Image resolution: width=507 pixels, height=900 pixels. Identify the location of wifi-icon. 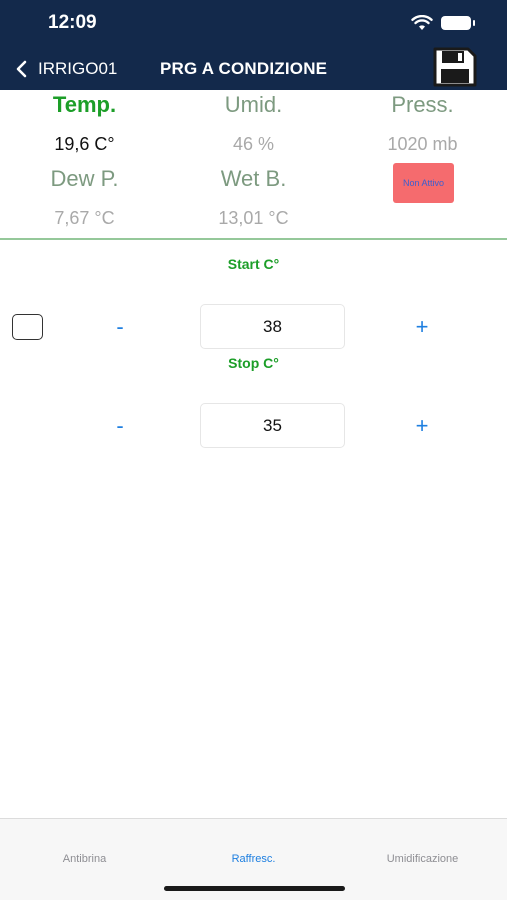
(422, 22).